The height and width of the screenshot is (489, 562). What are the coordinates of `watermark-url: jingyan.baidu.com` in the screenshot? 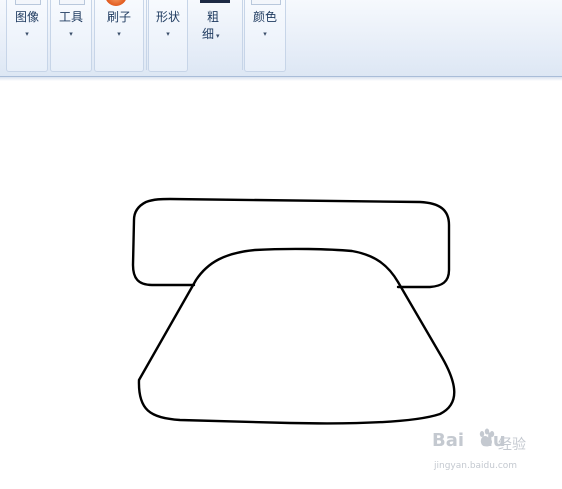 It's located at (476, 466).